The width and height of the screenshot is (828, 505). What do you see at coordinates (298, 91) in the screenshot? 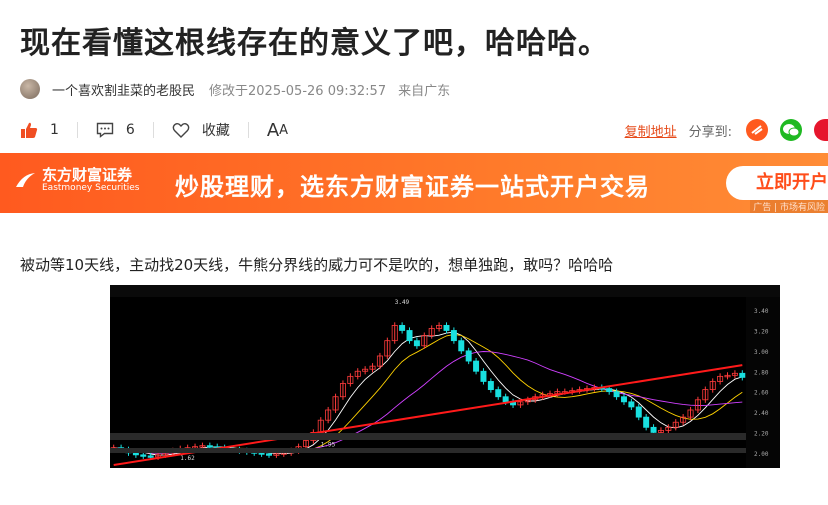
I see `modified-time: 修改于2025-05-26 09:32:57` at bounding box center [298, 91].